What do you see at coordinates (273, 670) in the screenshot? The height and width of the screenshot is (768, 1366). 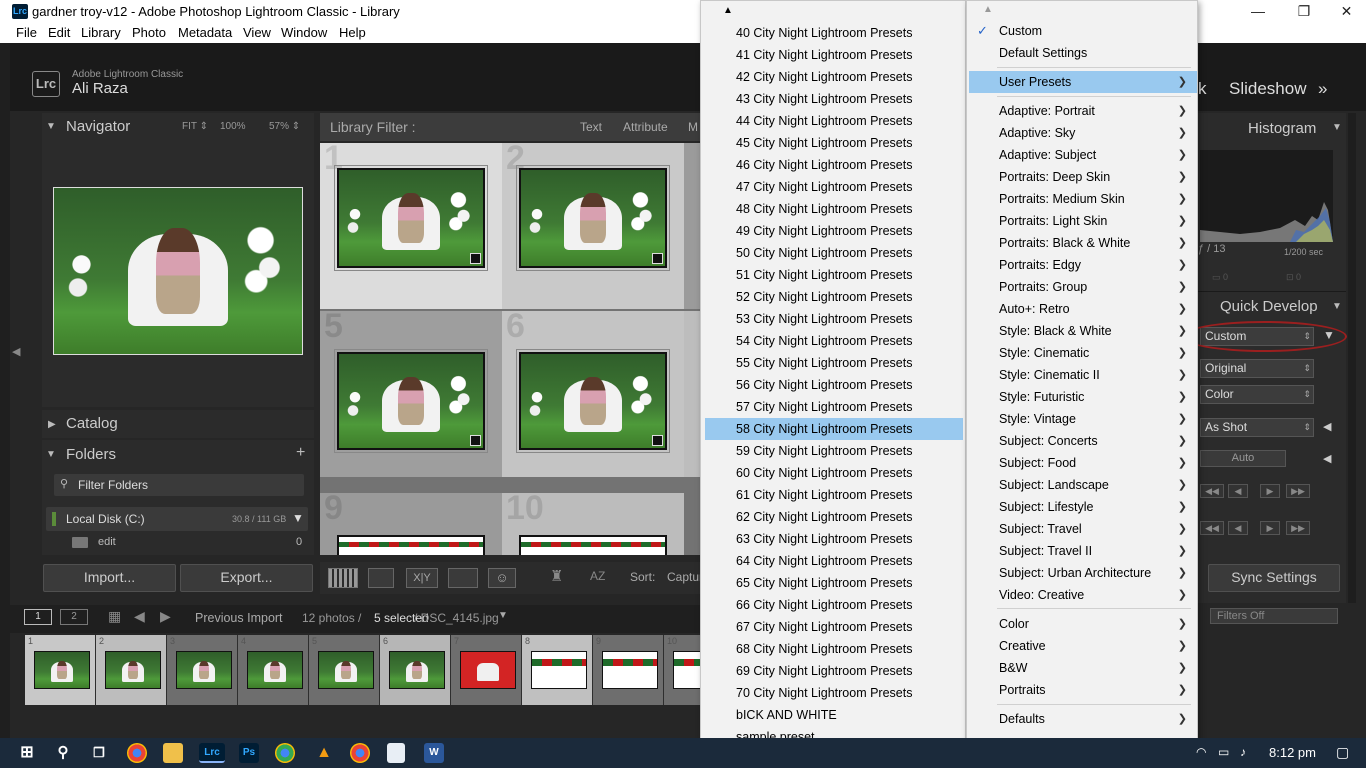 I see `filmstrip-item: 4` at bounding box center [273, 670].